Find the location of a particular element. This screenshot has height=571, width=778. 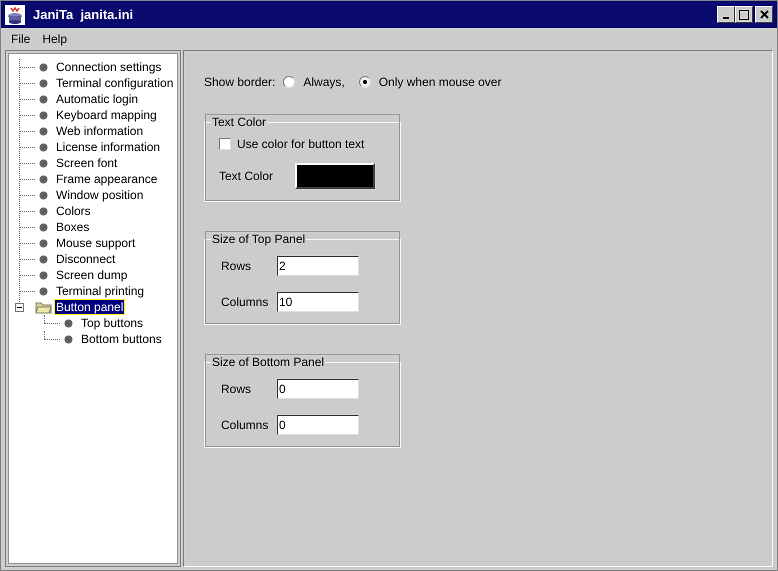

tree-item: Disconnect is located at coordinates (86, 259).